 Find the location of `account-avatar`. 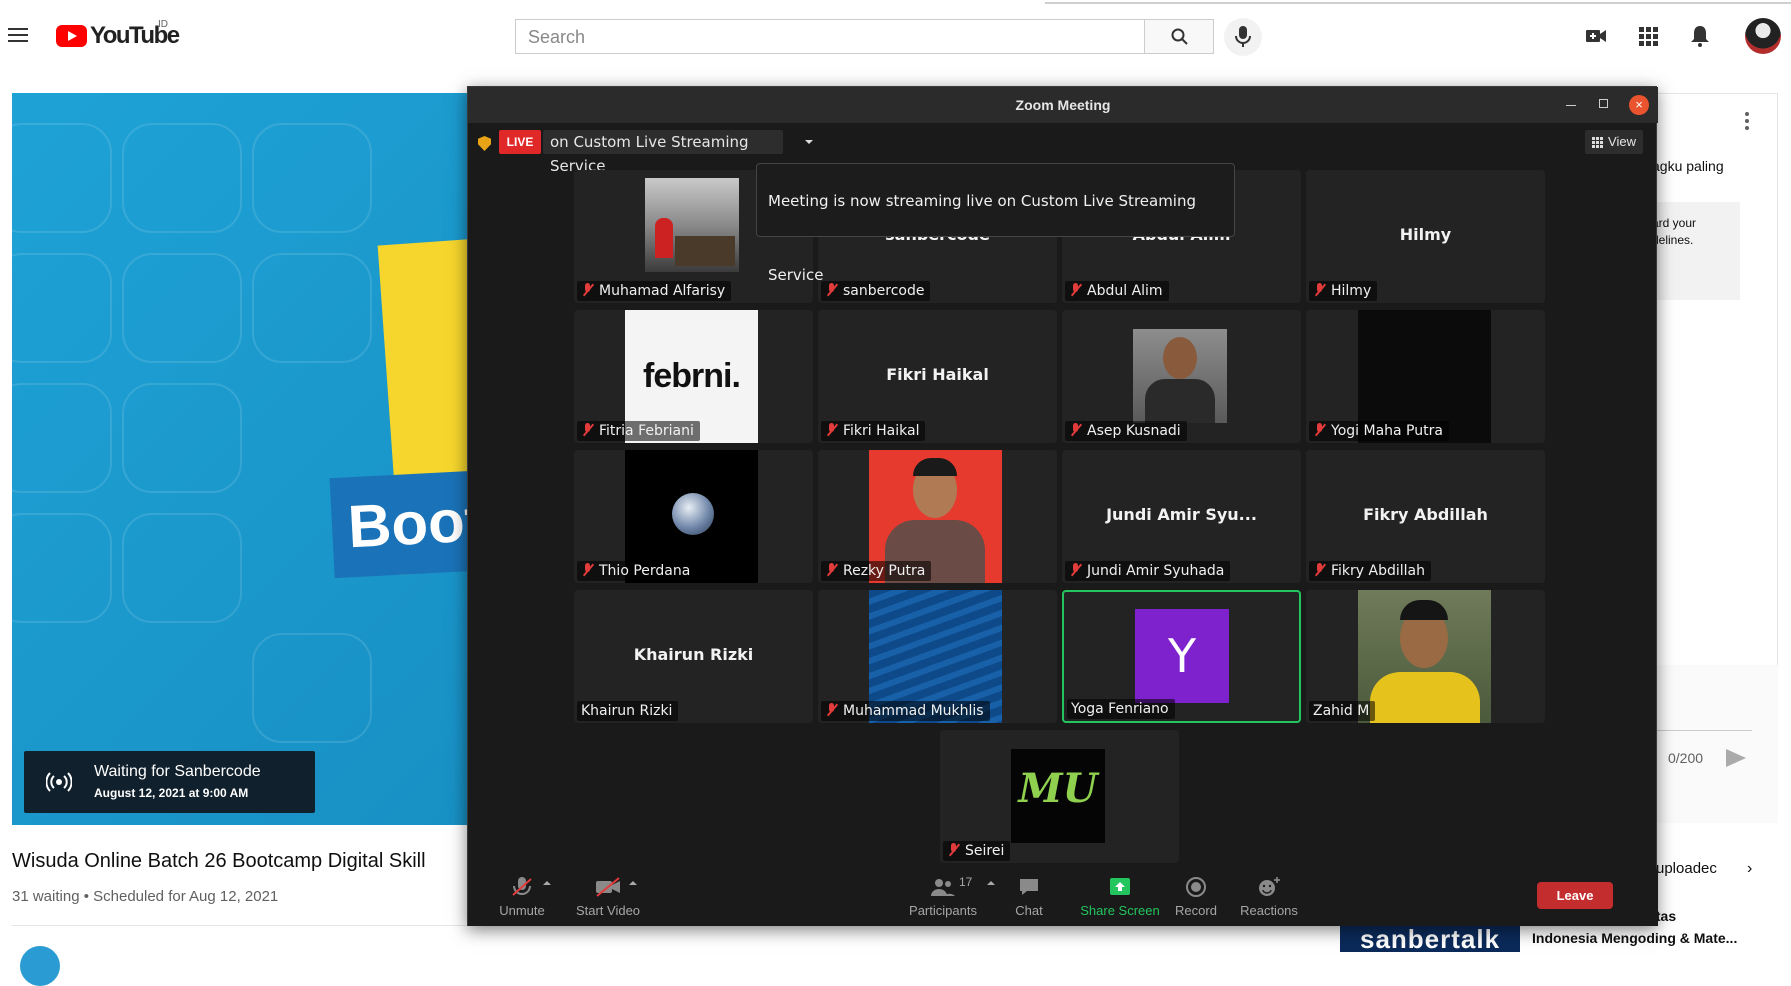

account-avatar is located at coordinates (1763, 36).